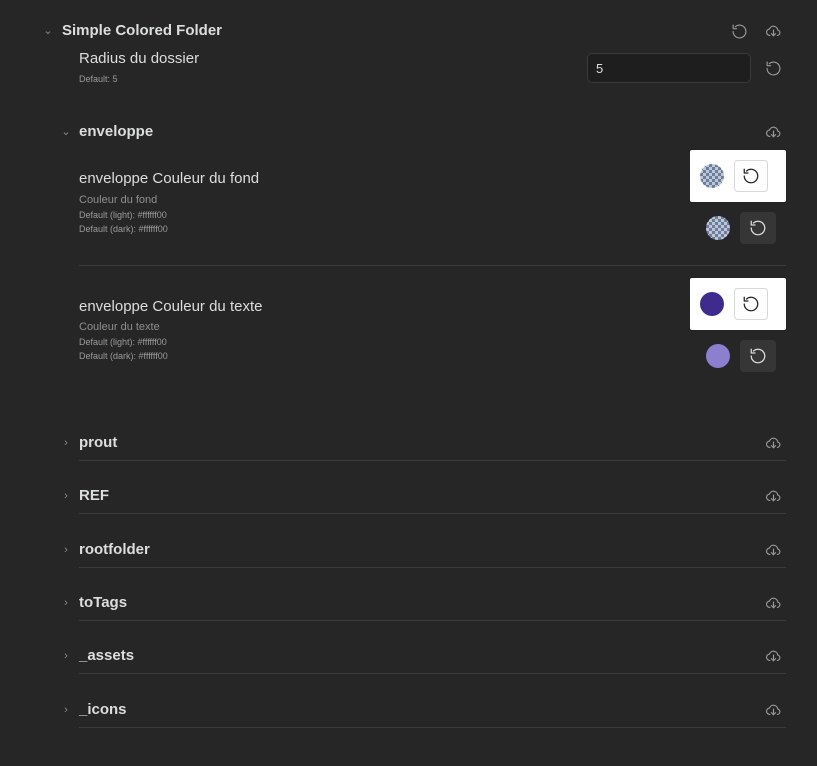  I want to click on background-color-desc: Couleur du fond, so click(118, 200).